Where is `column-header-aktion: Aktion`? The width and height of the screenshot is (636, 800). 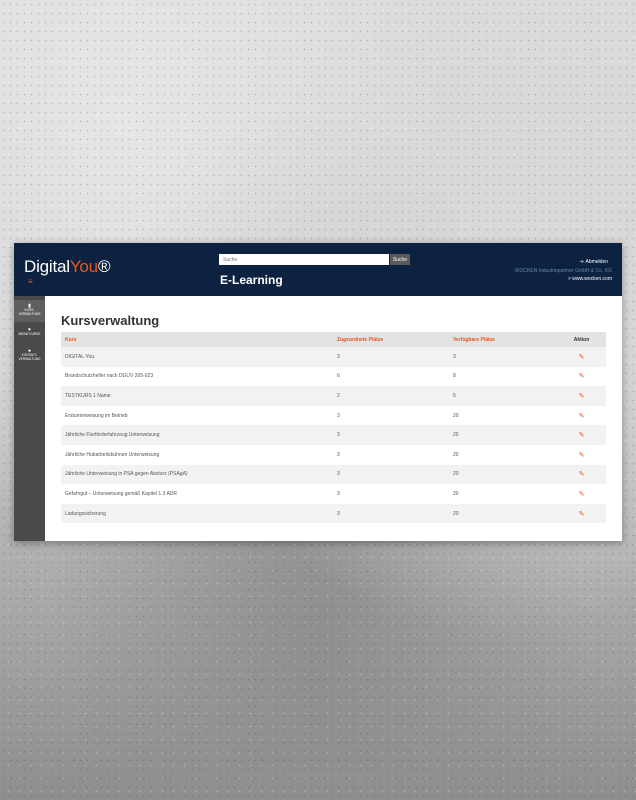
column-header-aktion: Aktion is located at coordinates (581, 339).